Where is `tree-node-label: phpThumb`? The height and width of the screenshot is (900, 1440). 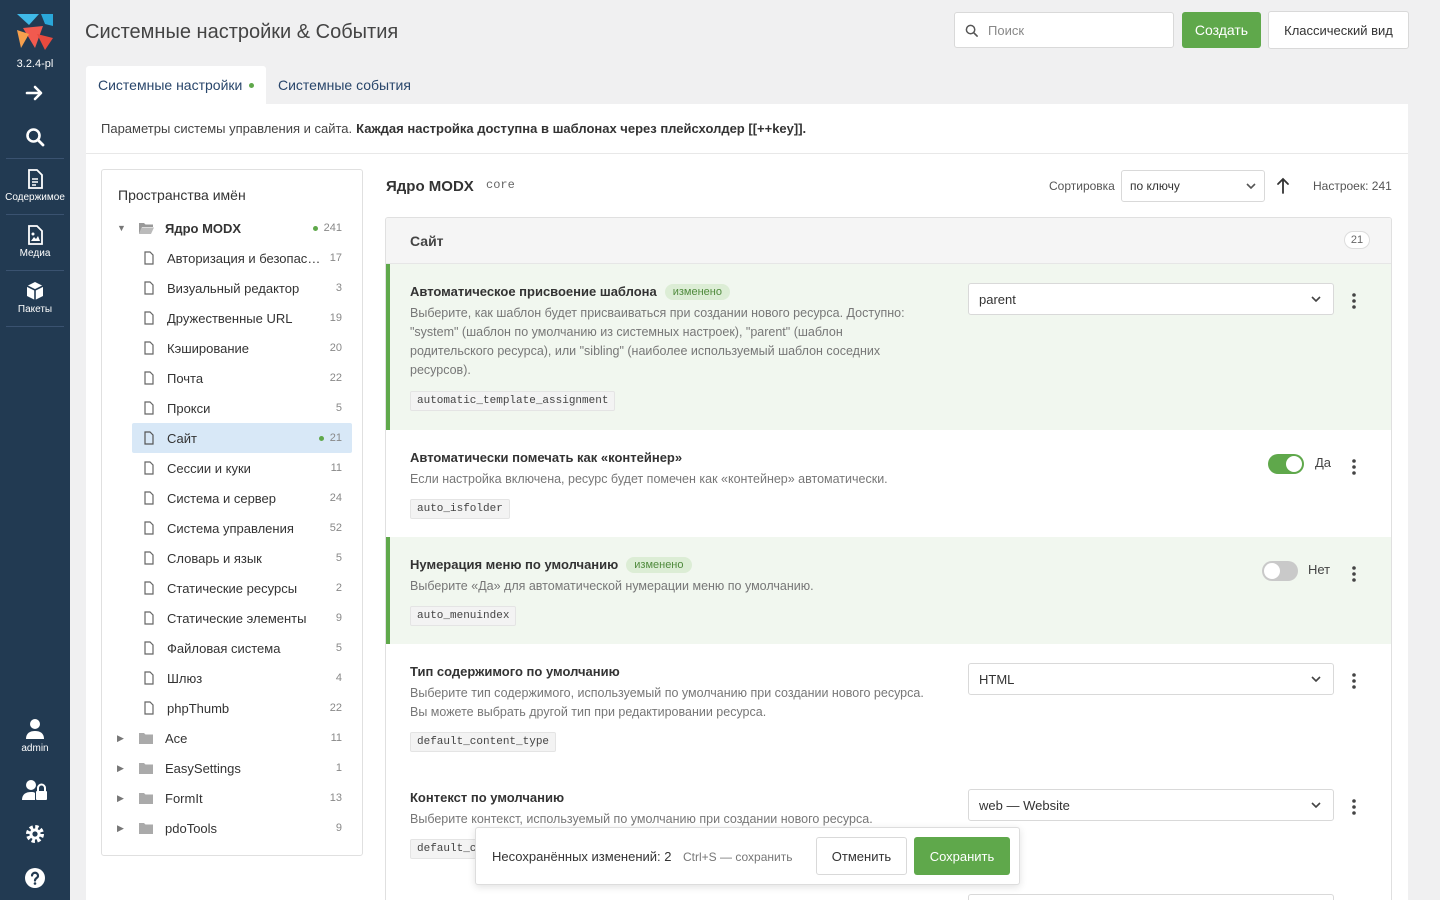 tree-node-label: phpThumb is located at coordinates (198, 708).